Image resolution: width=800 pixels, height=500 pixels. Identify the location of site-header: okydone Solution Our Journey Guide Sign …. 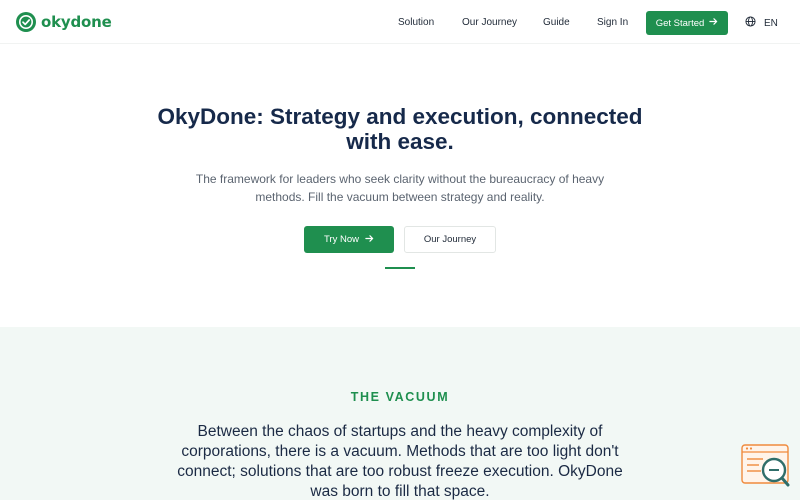
(400, 22).